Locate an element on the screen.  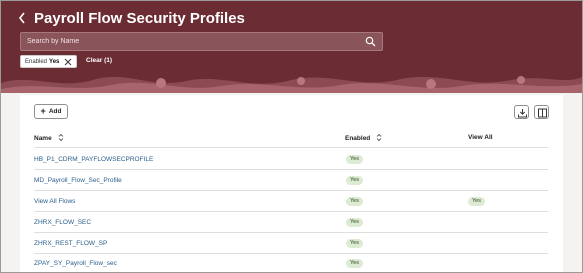
table-row-name: ZPAY_SY_Payroll_Flow_sec is located at coordinates (75, 263).